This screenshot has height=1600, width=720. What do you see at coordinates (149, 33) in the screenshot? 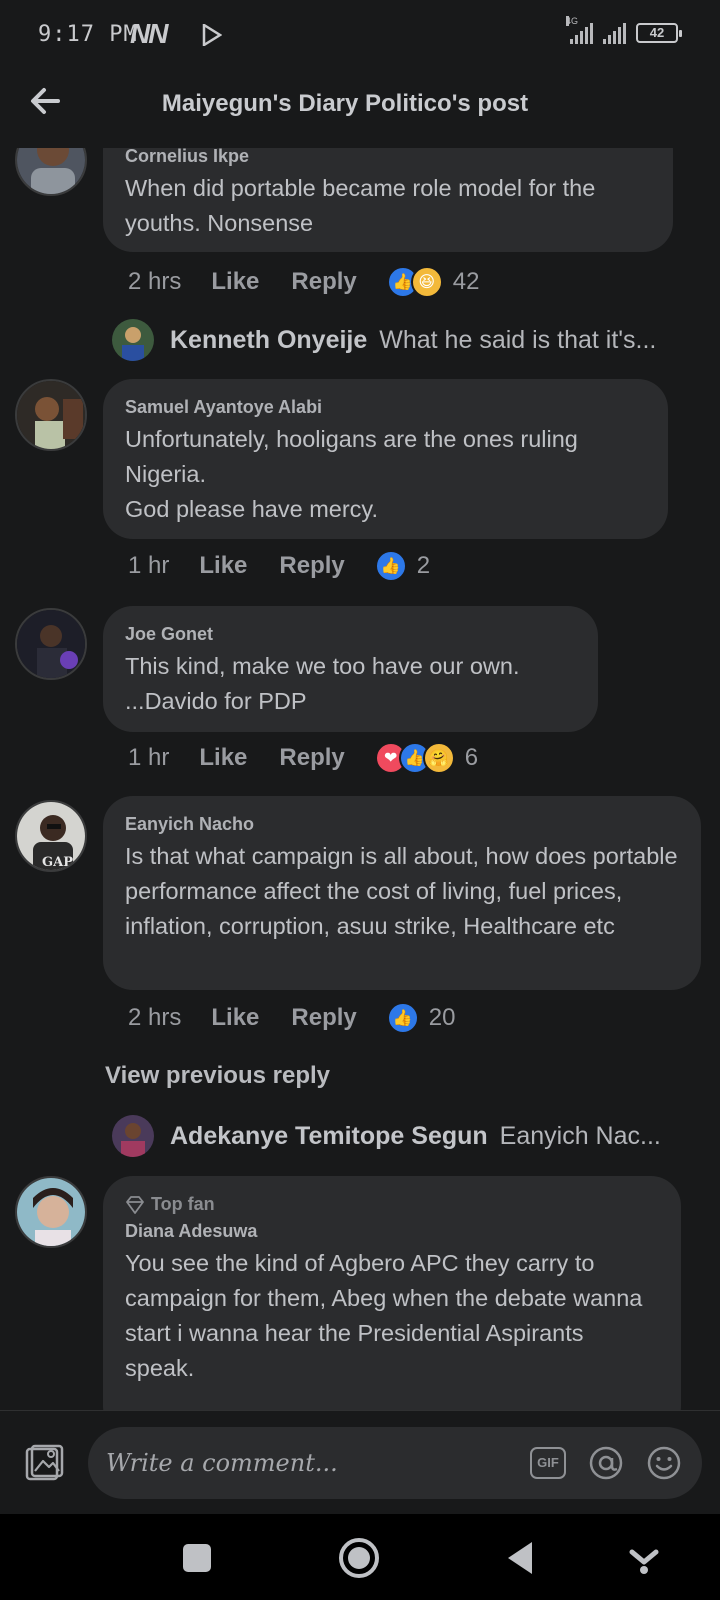
I see `carrier-icons: NN` at bounding box center [149, 33].